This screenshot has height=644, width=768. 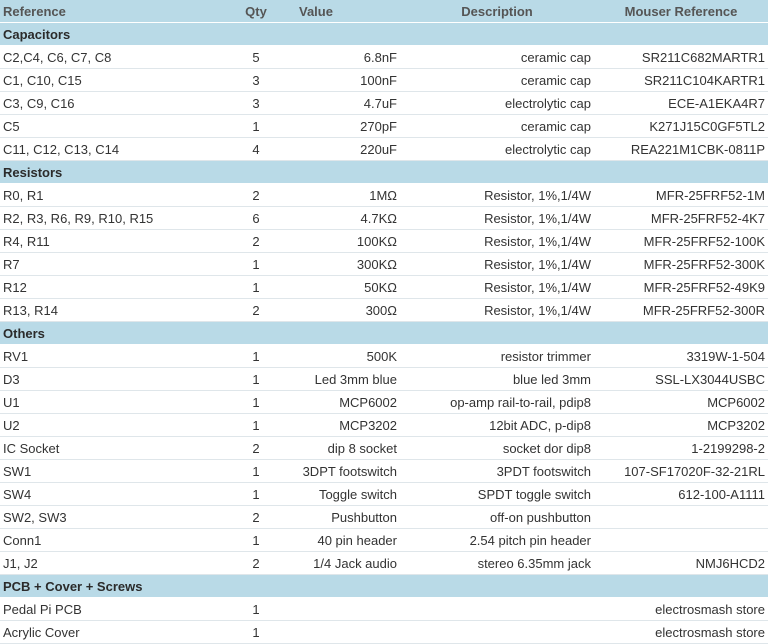 I want to click on cell-mouser-reference: REA221M1CBK-0811P, so click(x=681, y=149).